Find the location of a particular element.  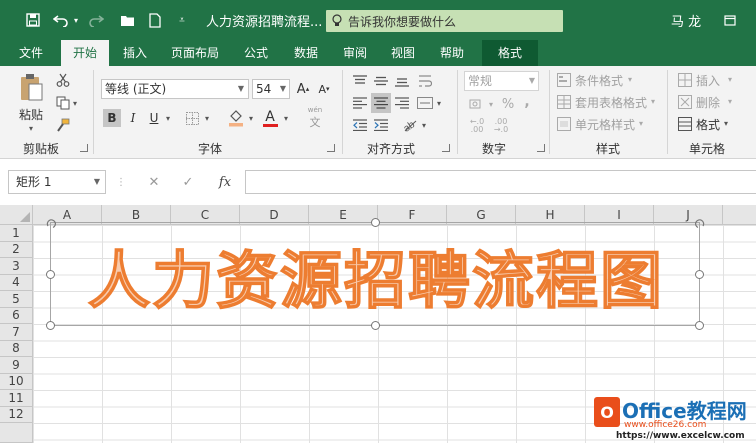

resize-handle-right is located at coordinates (699, 274).